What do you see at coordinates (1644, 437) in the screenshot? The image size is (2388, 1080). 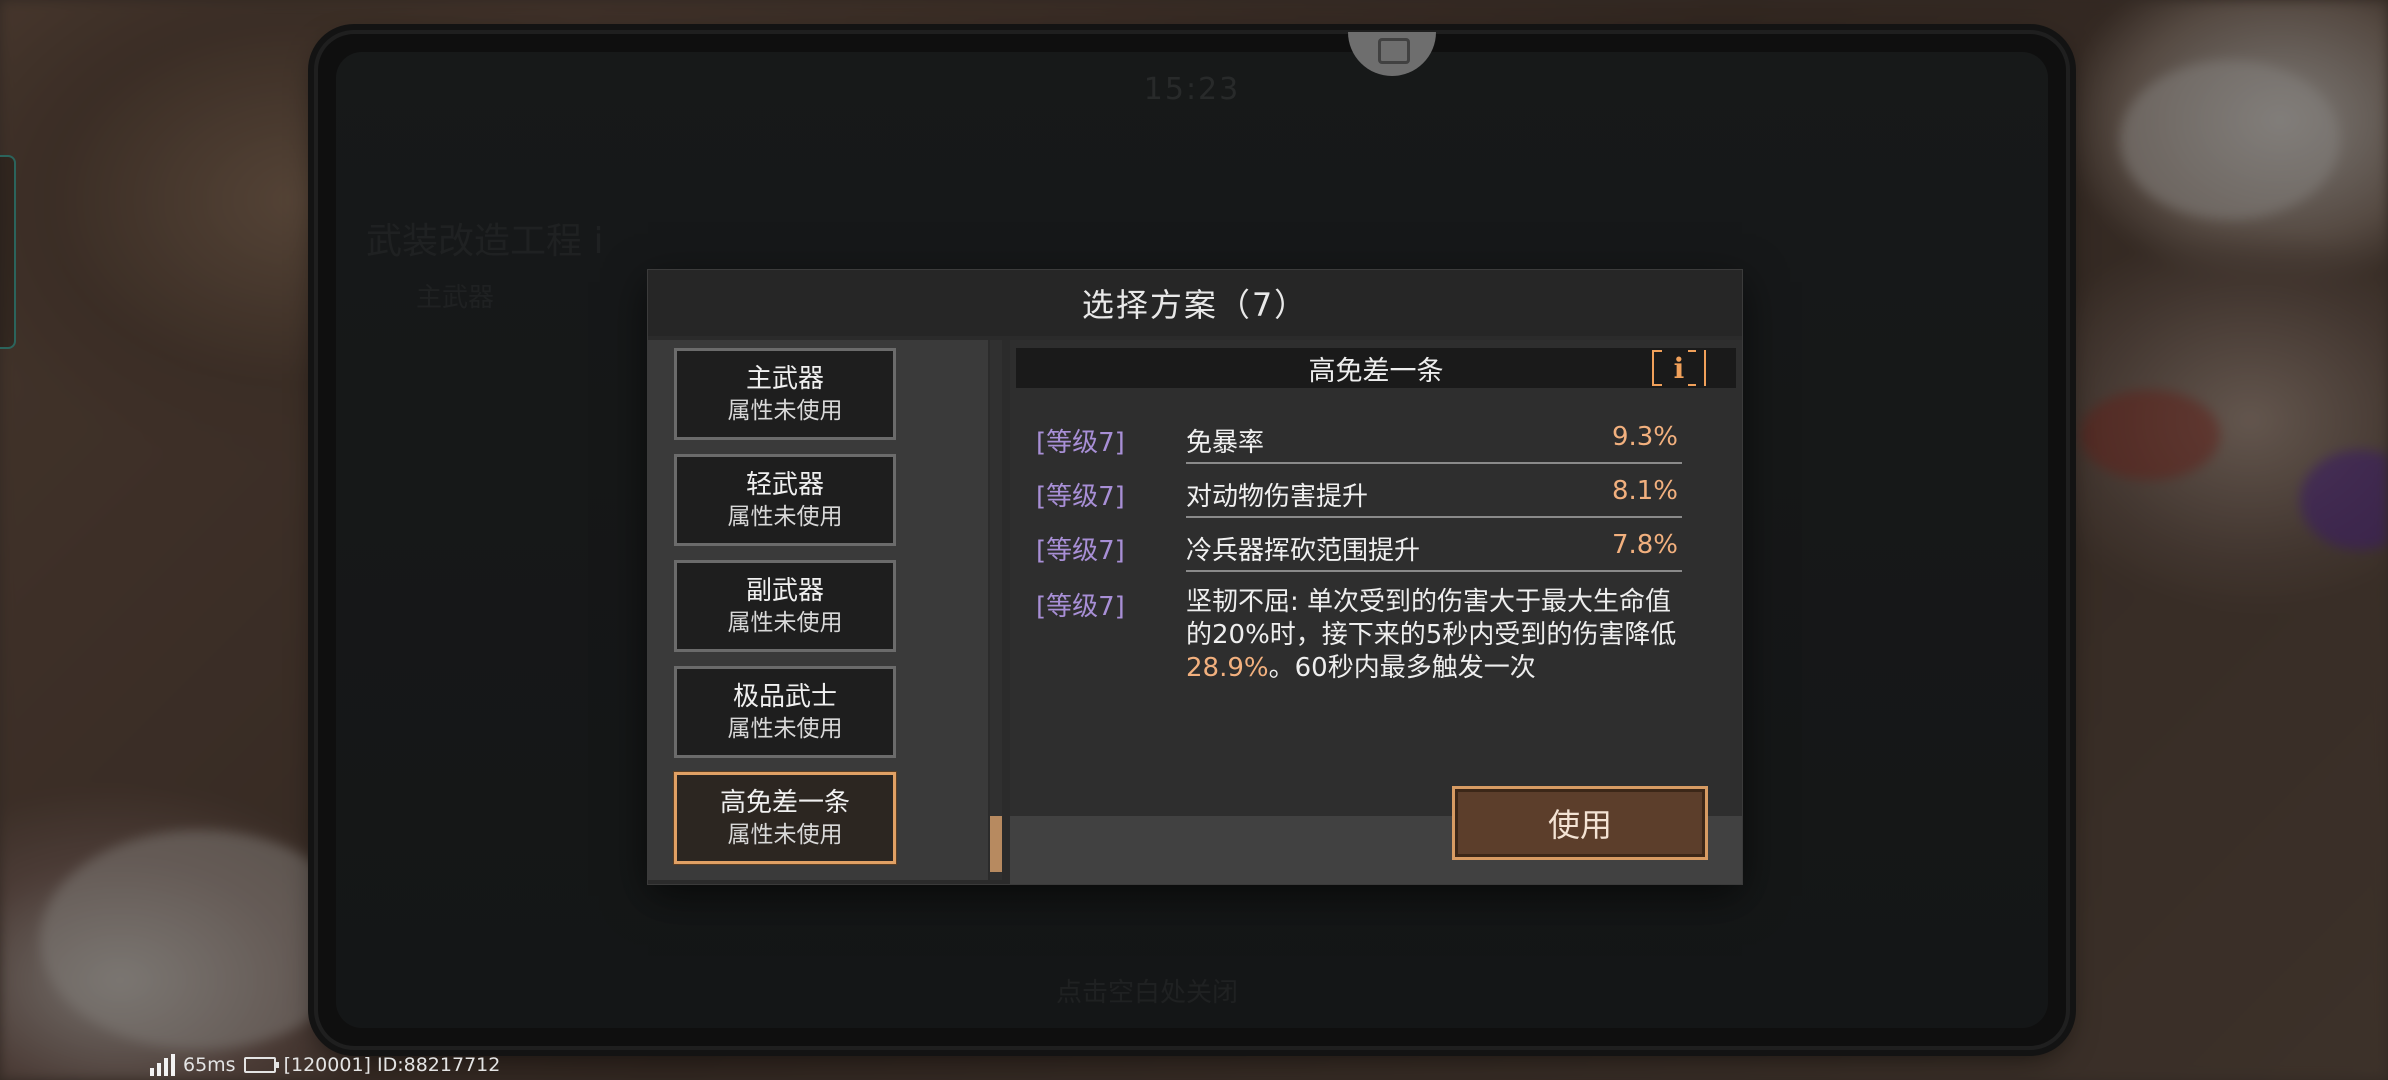 I see `attribute-value: 9.3%` at bounding box center [1644, 437].